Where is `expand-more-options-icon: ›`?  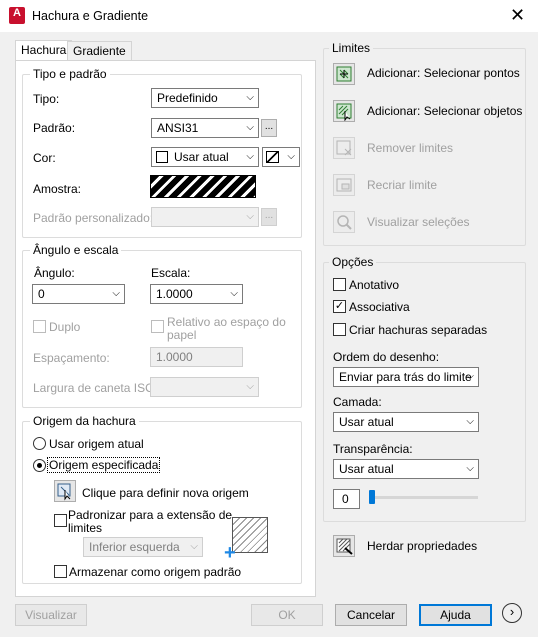
expand-more-options-icon: › is located at coordinates (512, 613).